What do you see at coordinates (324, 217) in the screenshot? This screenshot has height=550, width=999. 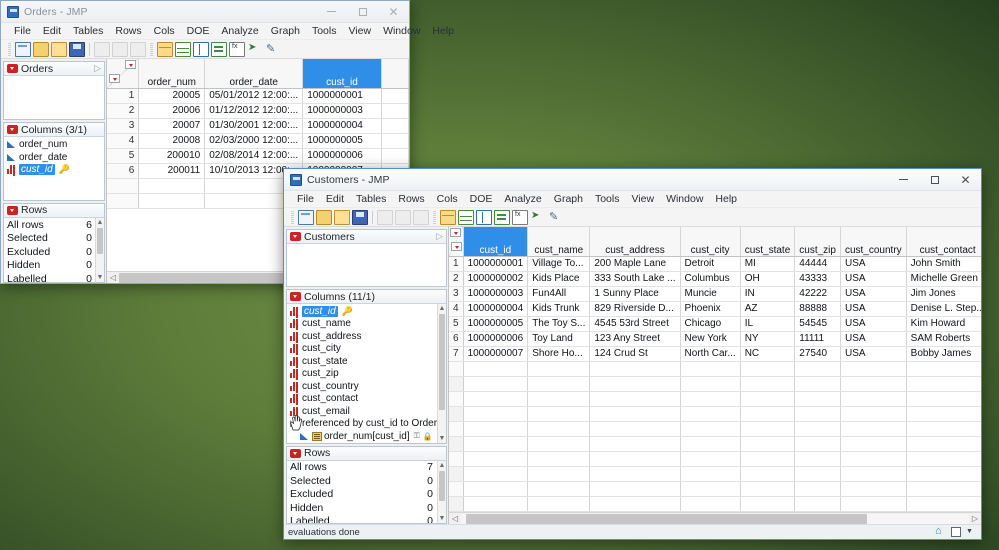 I see `open-recent-icon` at bounding box center [324, 217].